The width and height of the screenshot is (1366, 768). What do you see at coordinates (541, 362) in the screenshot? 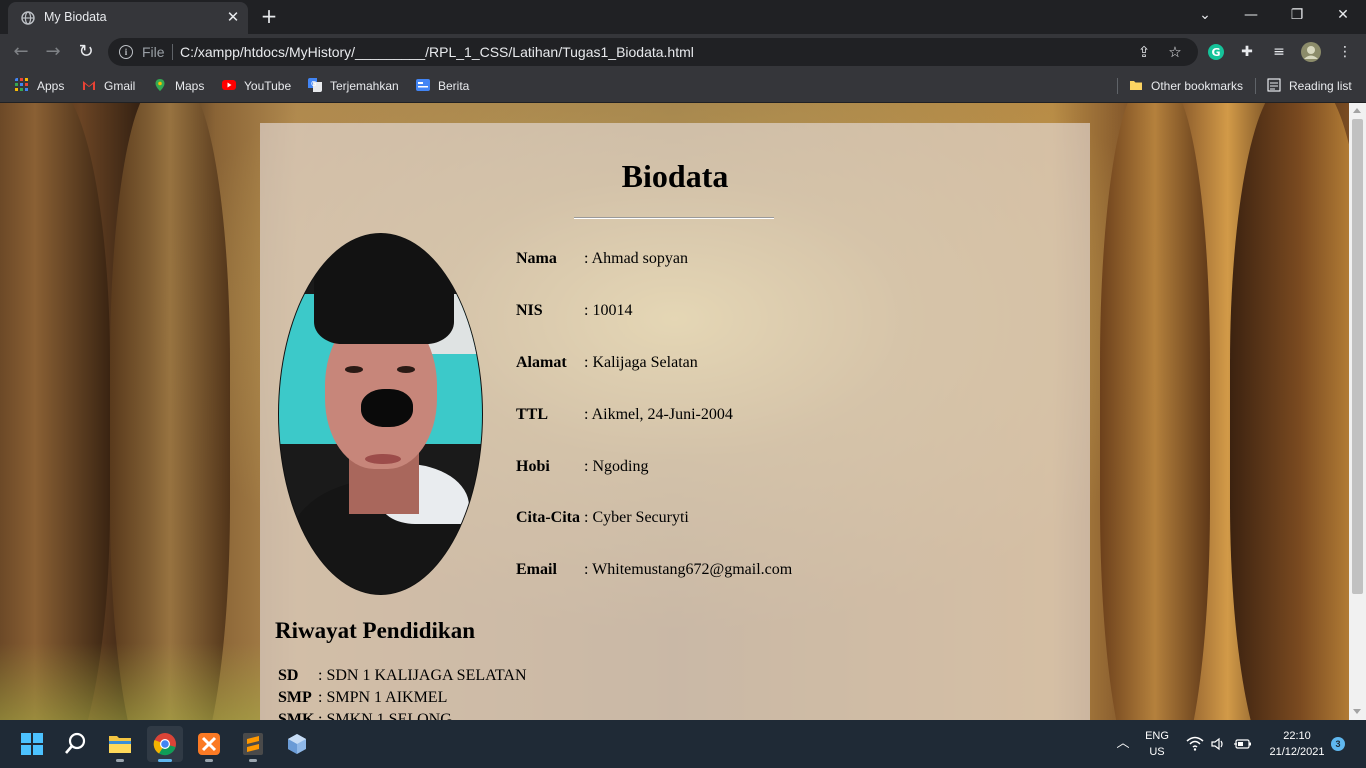
I see `field-label: Alamat` at bounding box center [541, 362].